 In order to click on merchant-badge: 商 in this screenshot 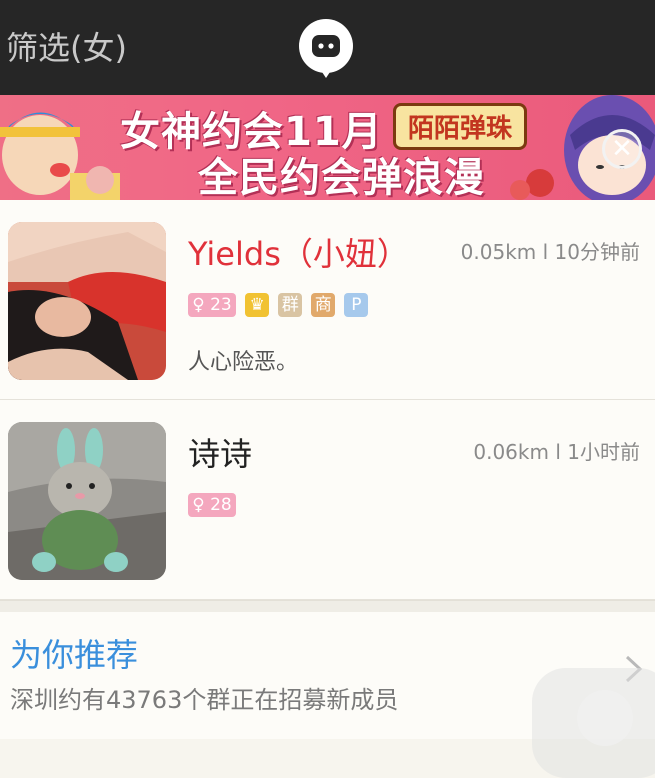, I will do `click(323, 305)`.